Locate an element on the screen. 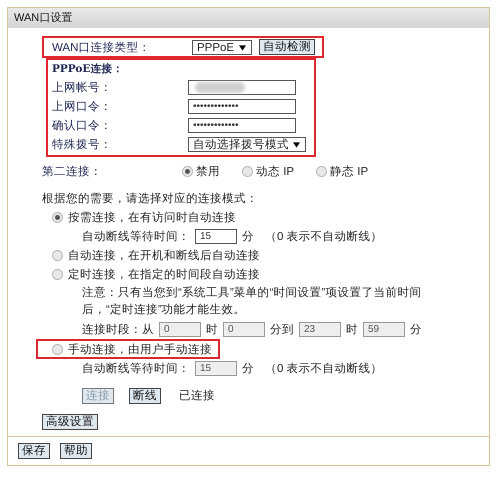 The height and width of the screenshot is (481, 499). input-field: 15 is located at coordinates (216, 236).